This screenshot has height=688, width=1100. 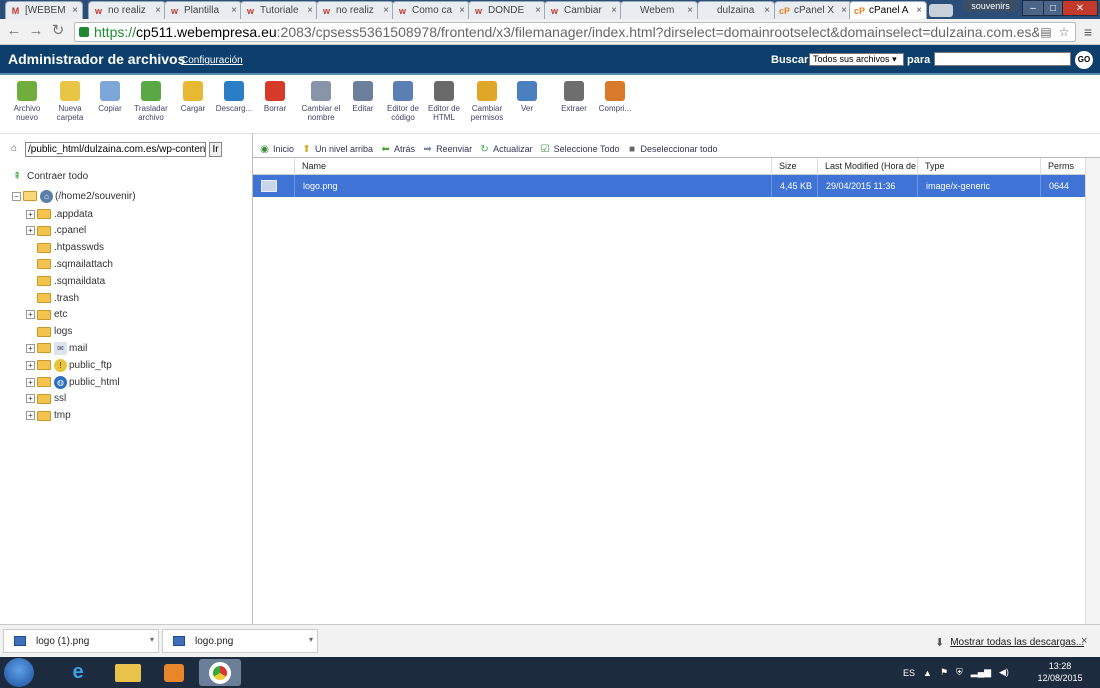 I want to click on column-header: Perms, so click(x=1062, y=166).